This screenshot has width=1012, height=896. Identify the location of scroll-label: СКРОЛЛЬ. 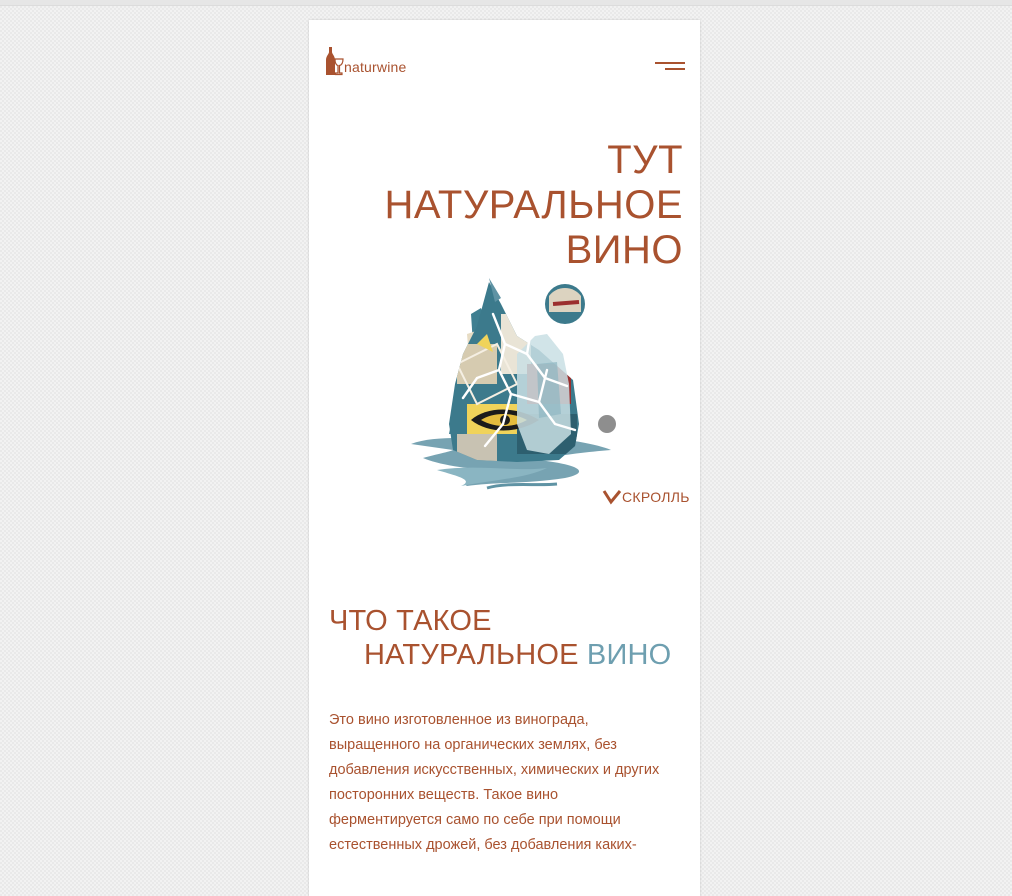
(656, 497).